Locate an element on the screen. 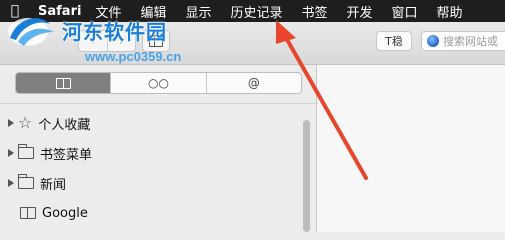 The width and height of the screenshot is (505, 240). bookmark-item-google: Google is located at coordinates (54, 213).